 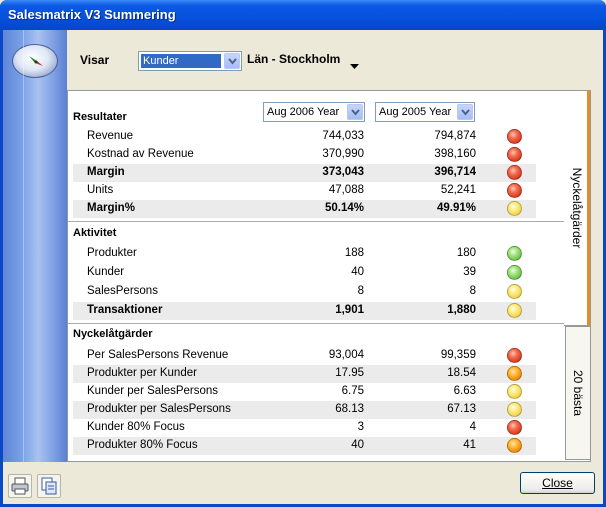 I want to click on row-value-year1: 188, so click(x=354, y=253).